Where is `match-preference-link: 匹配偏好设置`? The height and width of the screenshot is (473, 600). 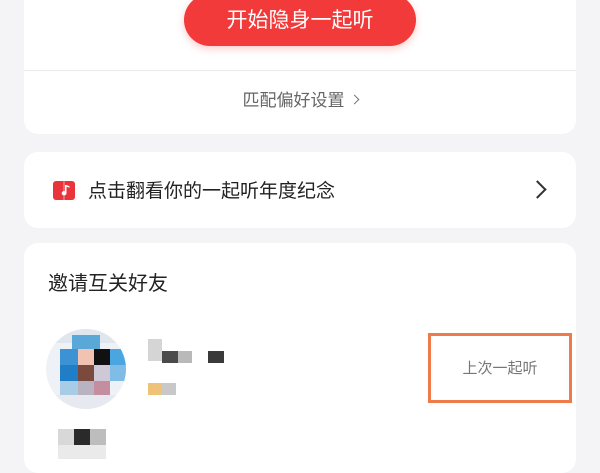 match-preference-link: 匹配偏好设置 is located at coordinates (300, 98).